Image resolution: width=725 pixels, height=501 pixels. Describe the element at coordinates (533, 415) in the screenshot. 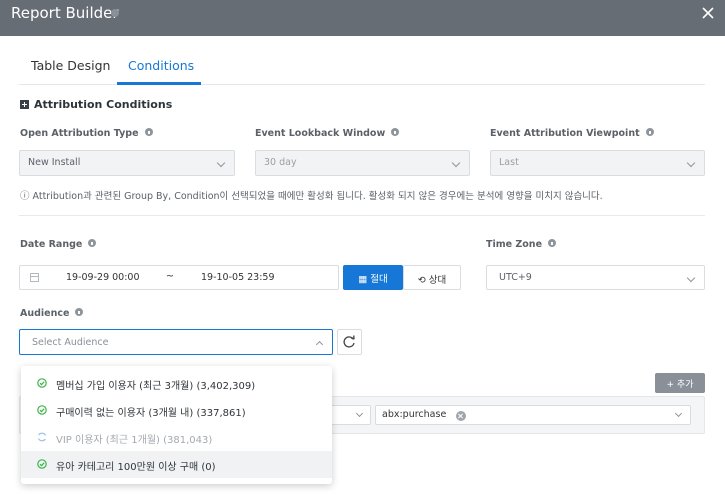

I see `condition-value-select: abx:purchase` at that location.